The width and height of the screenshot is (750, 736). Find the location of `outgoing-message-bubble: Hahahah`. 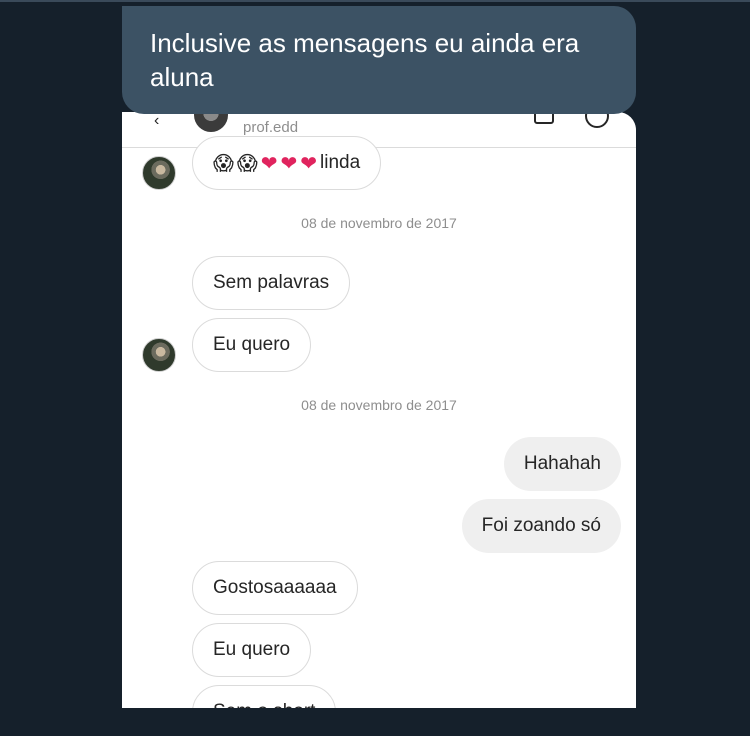

outgoing-message-bubble: Hahahah is located at coordinates (562, 464).